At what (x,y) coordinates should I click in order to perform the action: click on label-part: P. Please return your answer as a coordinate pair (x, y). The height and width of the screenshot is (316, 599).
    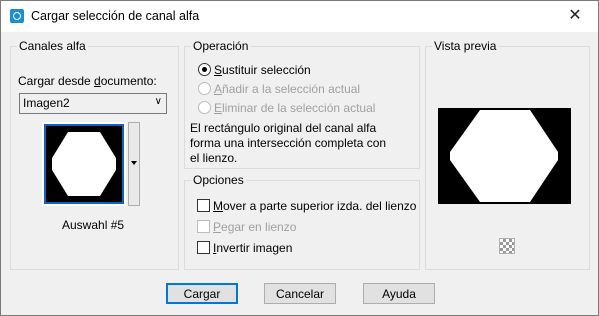
    Looking at the image, I should click on (217, 227).